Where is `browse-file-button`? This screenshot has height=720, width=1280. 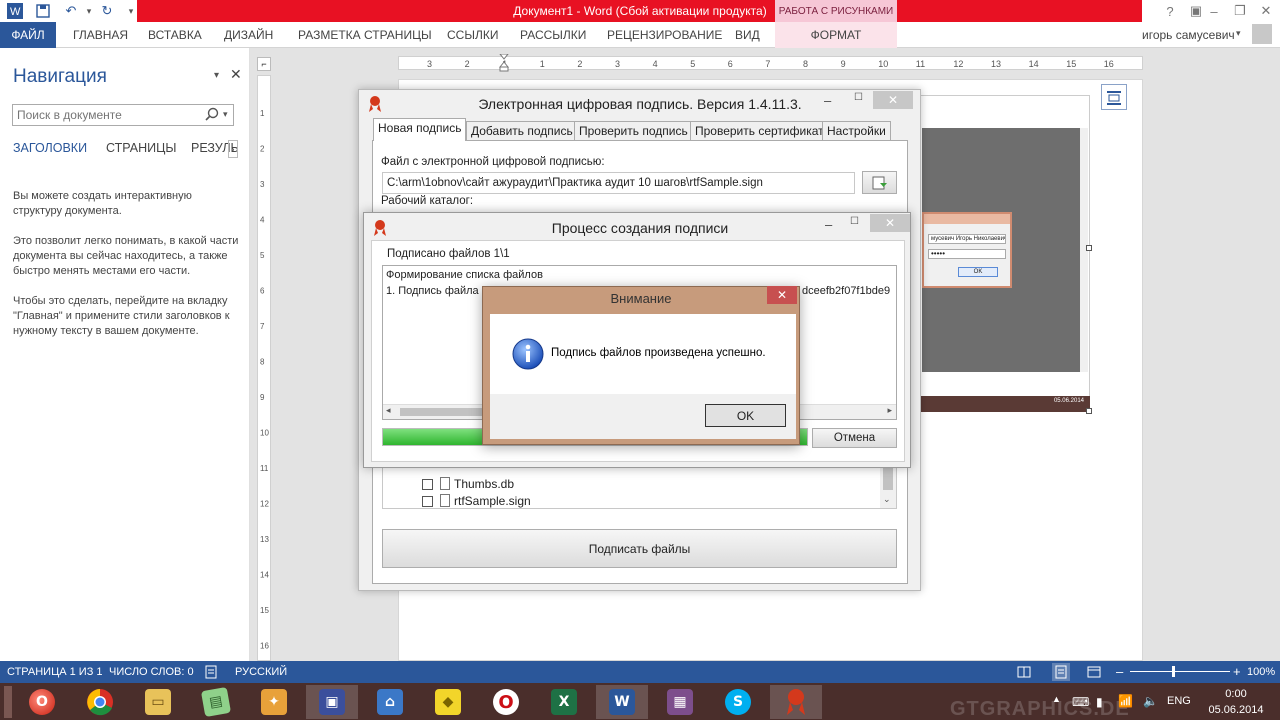 browse-file-button is located at coordinates (879, 182).